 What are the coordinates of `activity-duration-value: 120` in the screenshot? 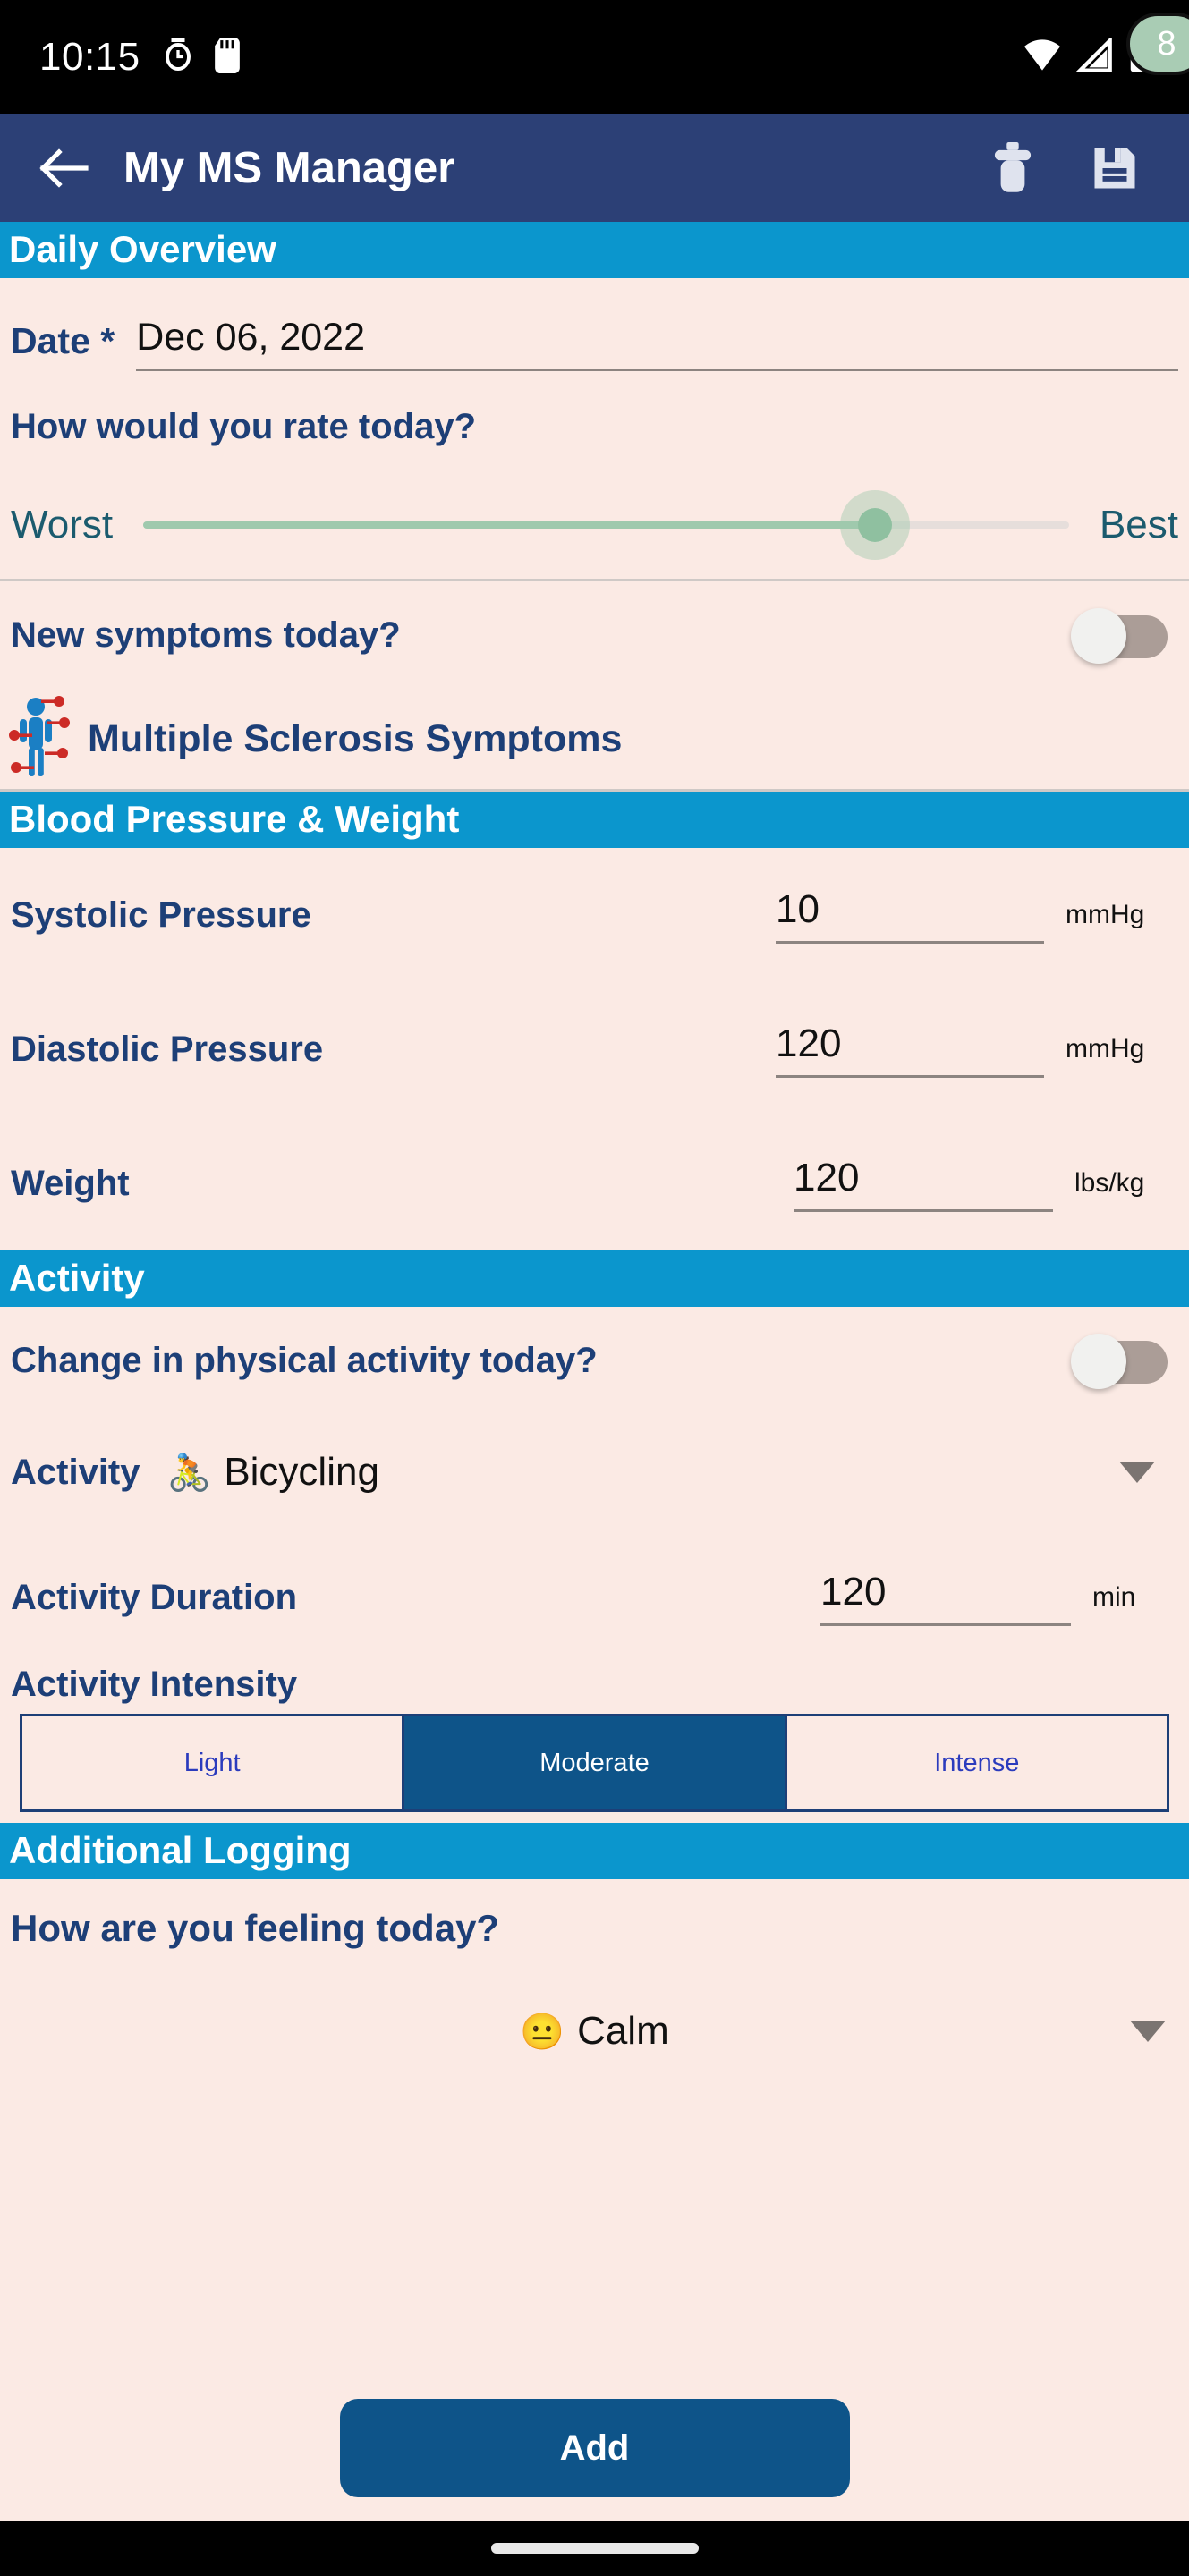 It's located at (853, 1591).